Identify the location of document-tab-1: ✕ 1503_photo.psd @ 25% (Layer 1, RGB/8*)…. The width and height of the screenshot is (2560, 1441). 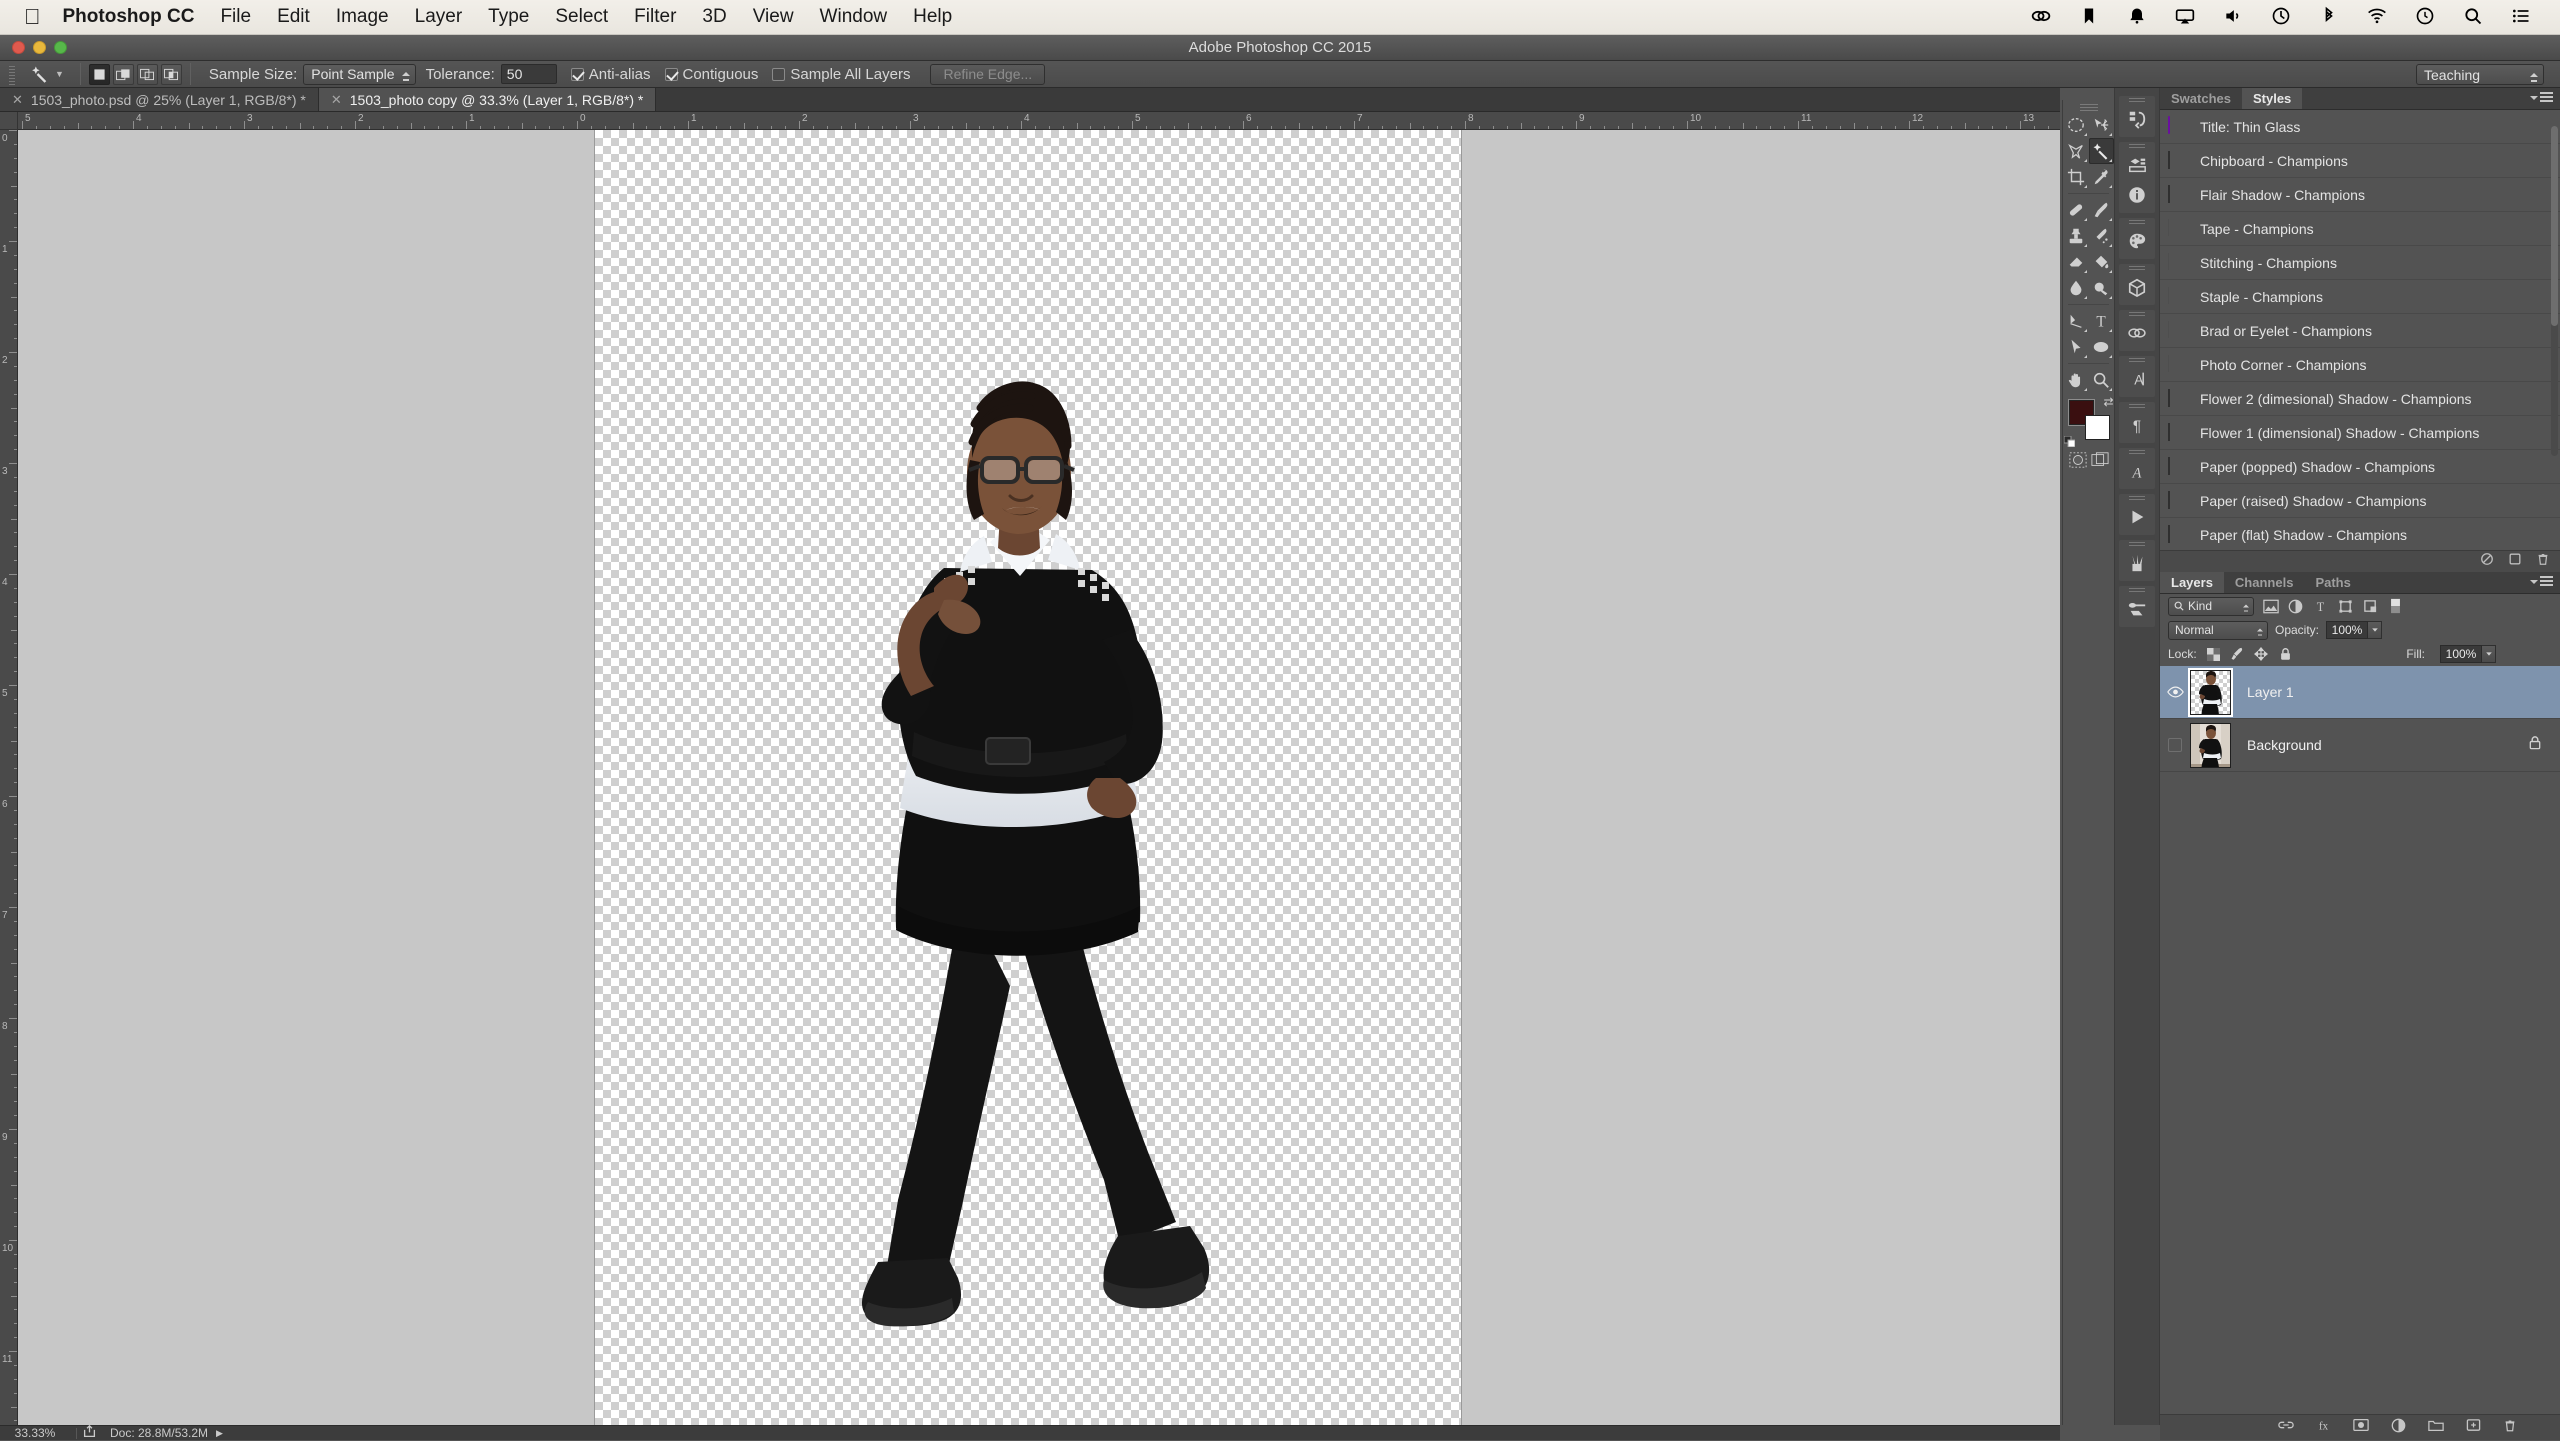
(159, 99).